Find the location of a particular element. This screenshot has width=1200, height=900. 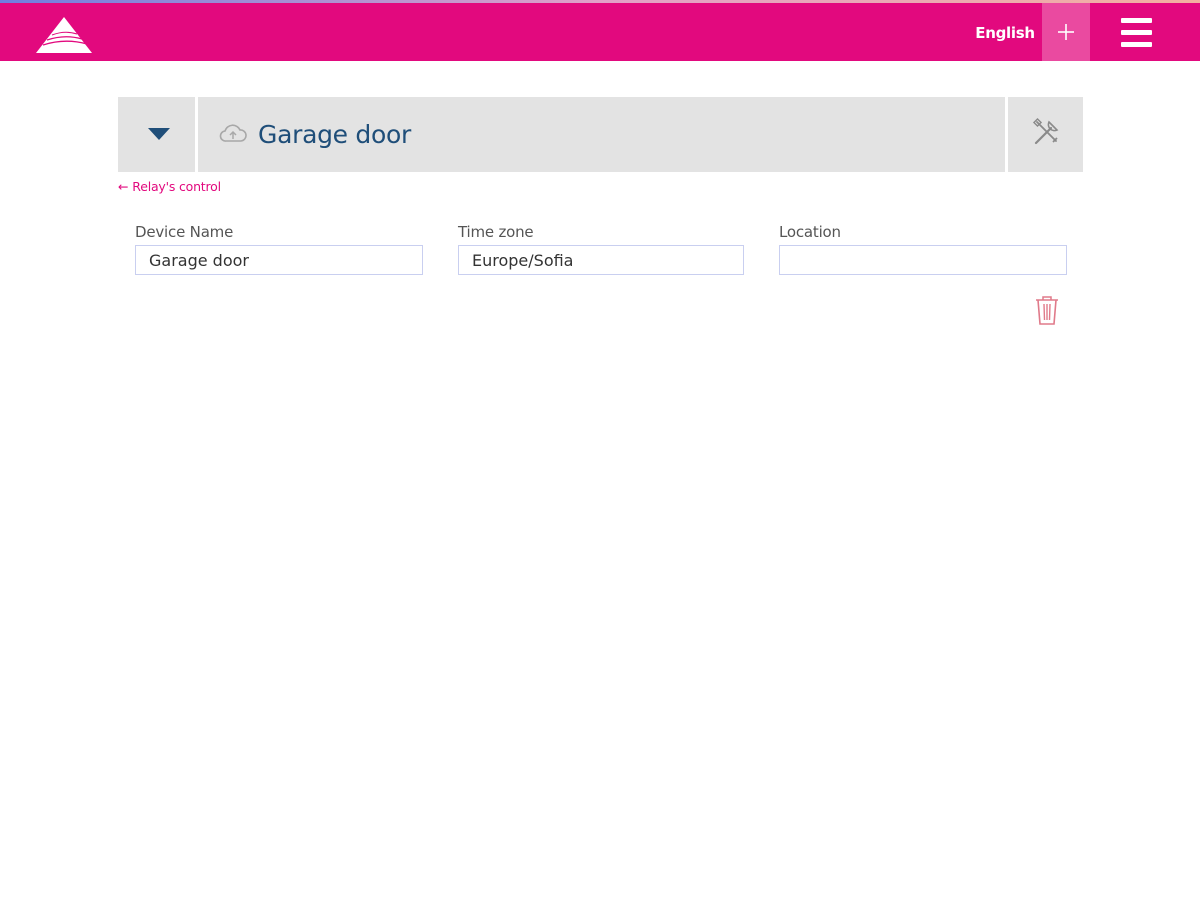

time-zone-field-group: Time zone is located at coordinates (601, 248).